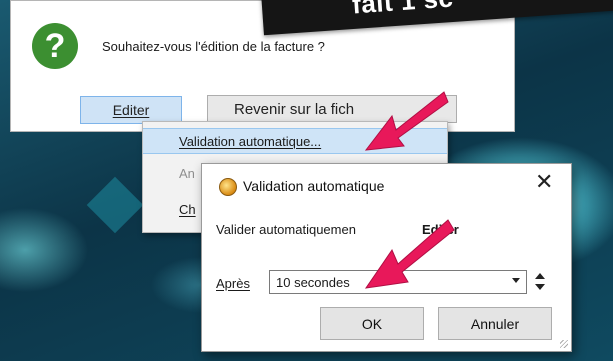 The image size is (613, 361). Describe the element at coordinates (516, 280) in the screenshot. I see `chevron-down-icon` at that location.